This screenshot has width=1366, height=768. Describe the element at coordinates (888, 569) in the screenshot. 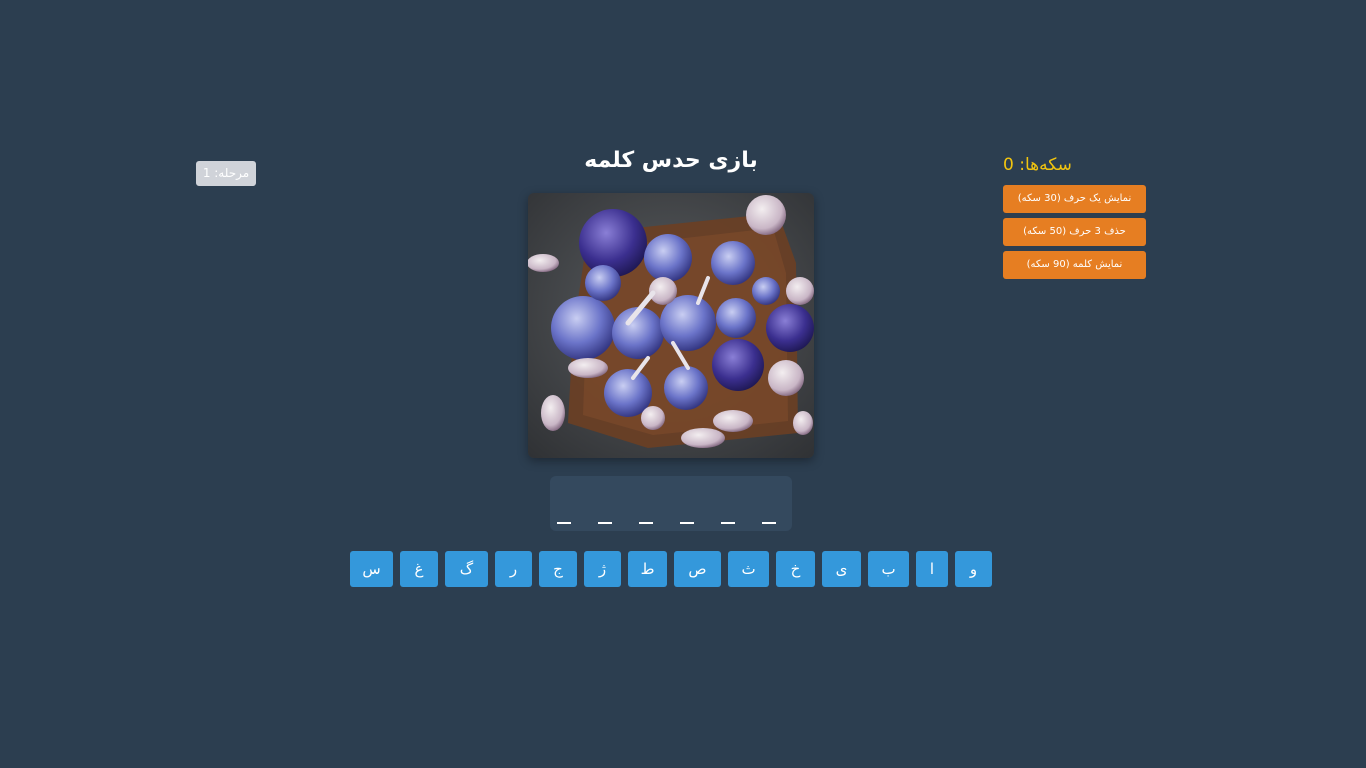

I see `letter-button: ب` at that location.